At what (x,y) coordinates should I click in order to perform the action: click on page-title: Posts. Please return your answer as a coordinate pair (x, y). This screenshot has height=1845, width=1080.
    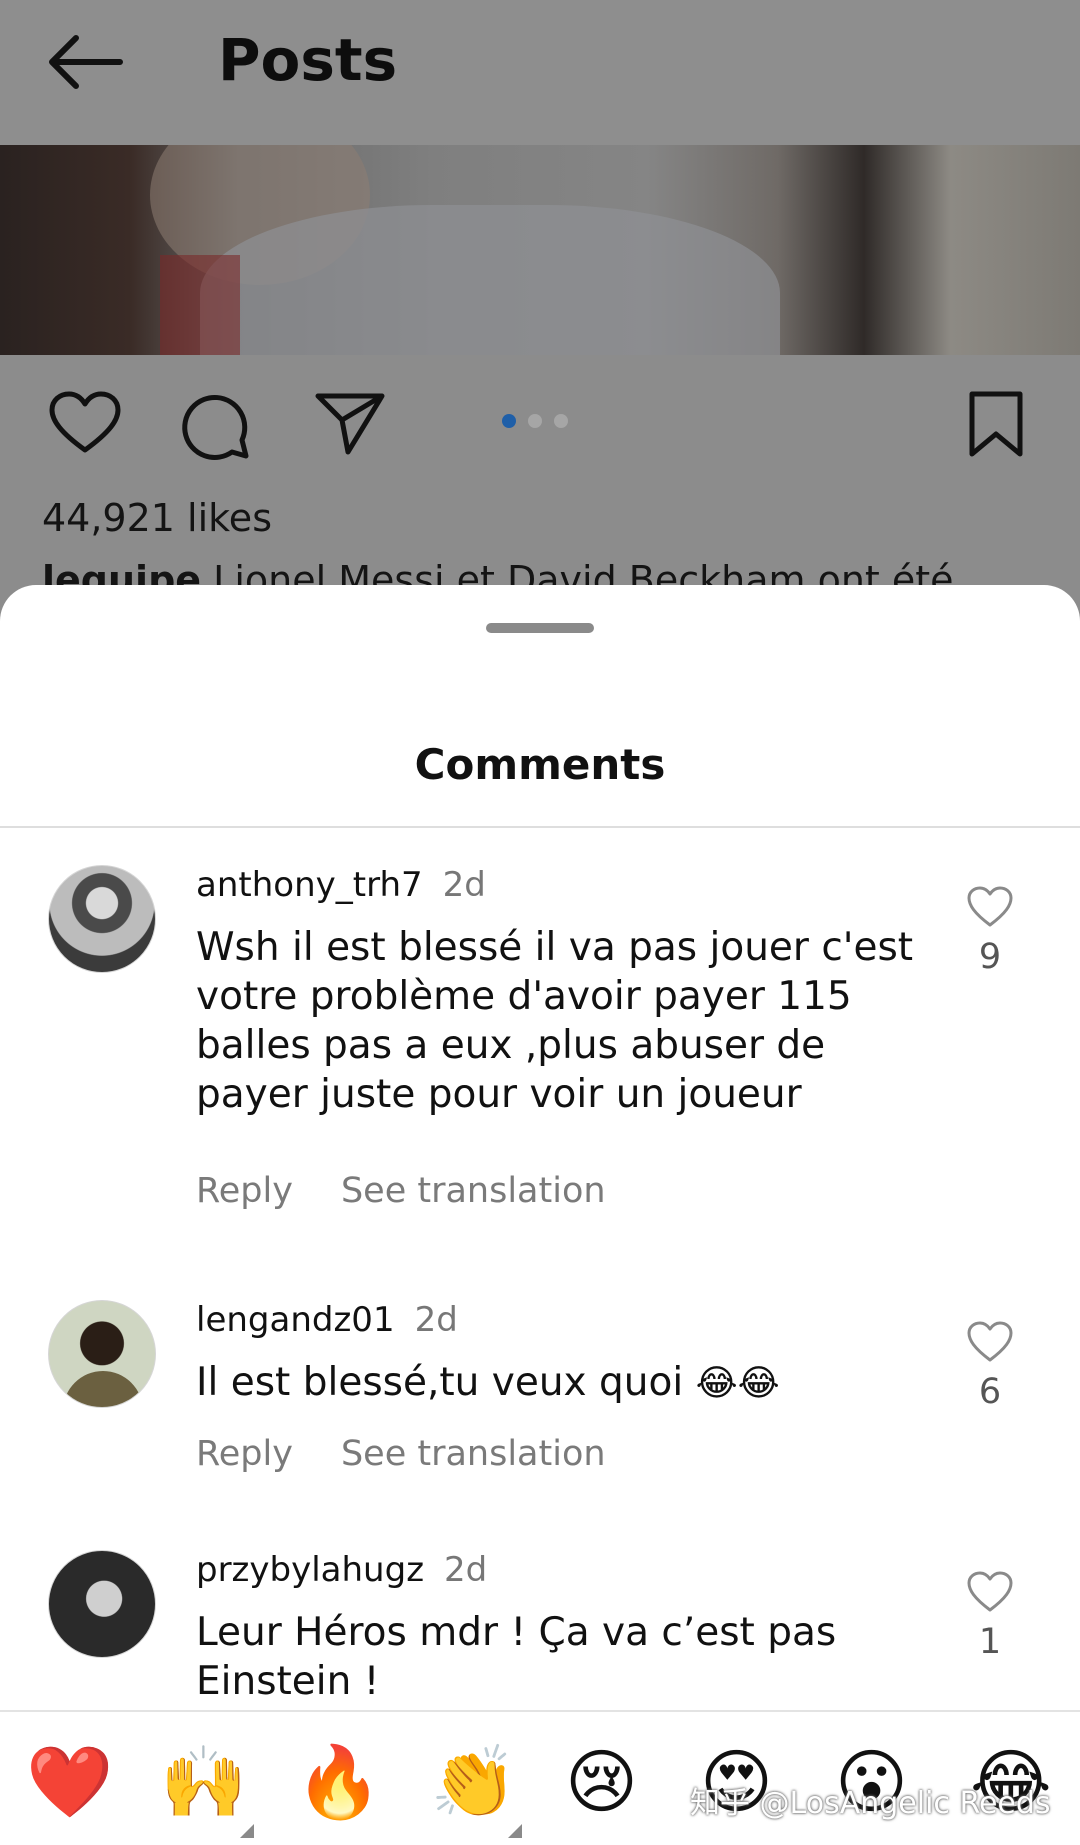
    Looking at the image, I should click on (308, 60).